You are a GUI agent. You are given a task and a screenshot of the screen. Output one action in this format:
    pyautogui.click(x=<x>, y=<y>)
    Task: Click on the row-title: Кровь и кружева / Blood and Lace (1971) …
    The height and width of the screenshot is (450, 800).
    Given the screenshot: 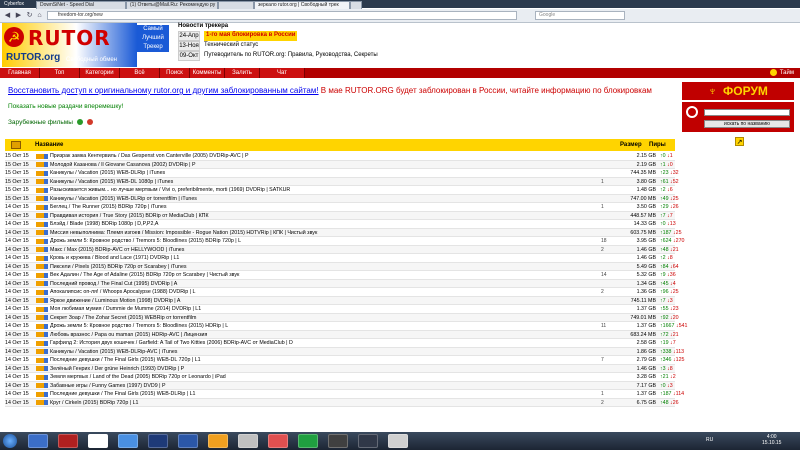 What is the action you would take?
    pyautogui.click(x=322, y=258)
    